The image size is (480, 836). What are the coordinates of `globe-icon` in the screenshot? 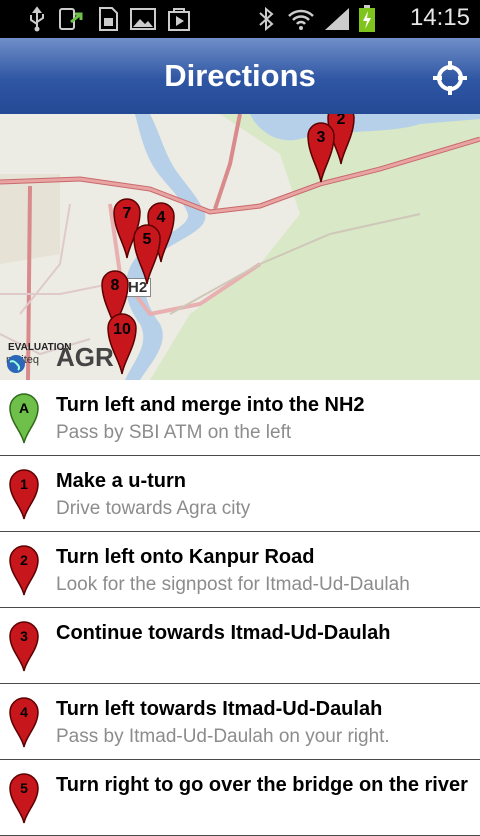 It's located at (16, 364).